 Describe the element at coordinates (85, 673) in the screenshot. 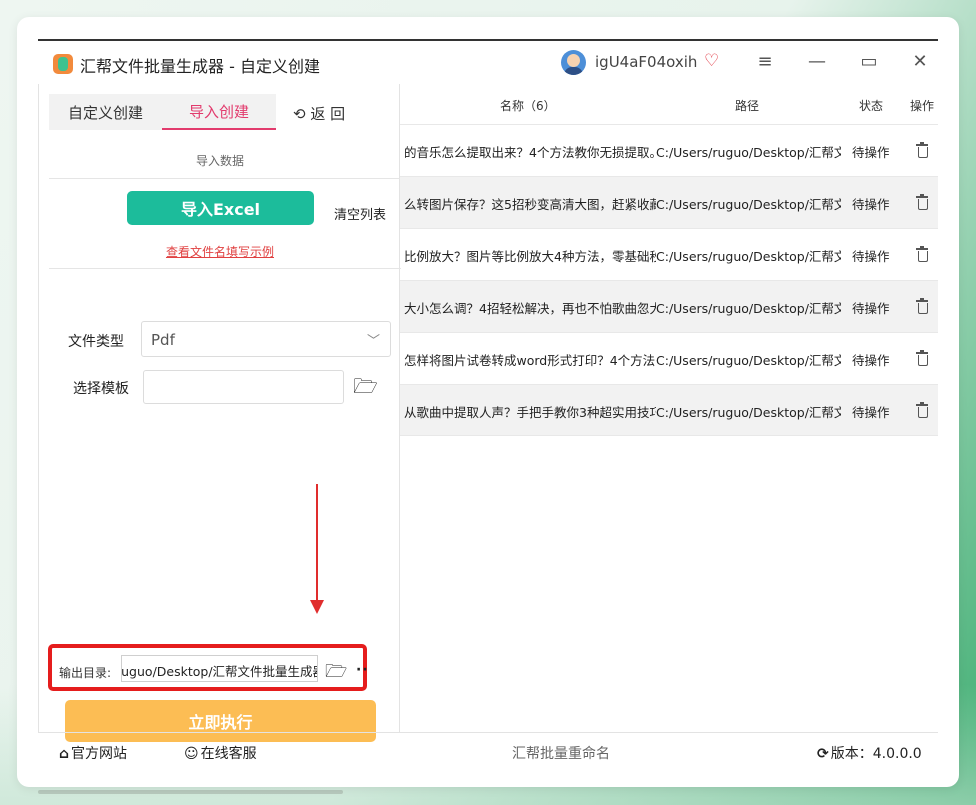

I see `output-dir-label: 输出目录:` at that location.